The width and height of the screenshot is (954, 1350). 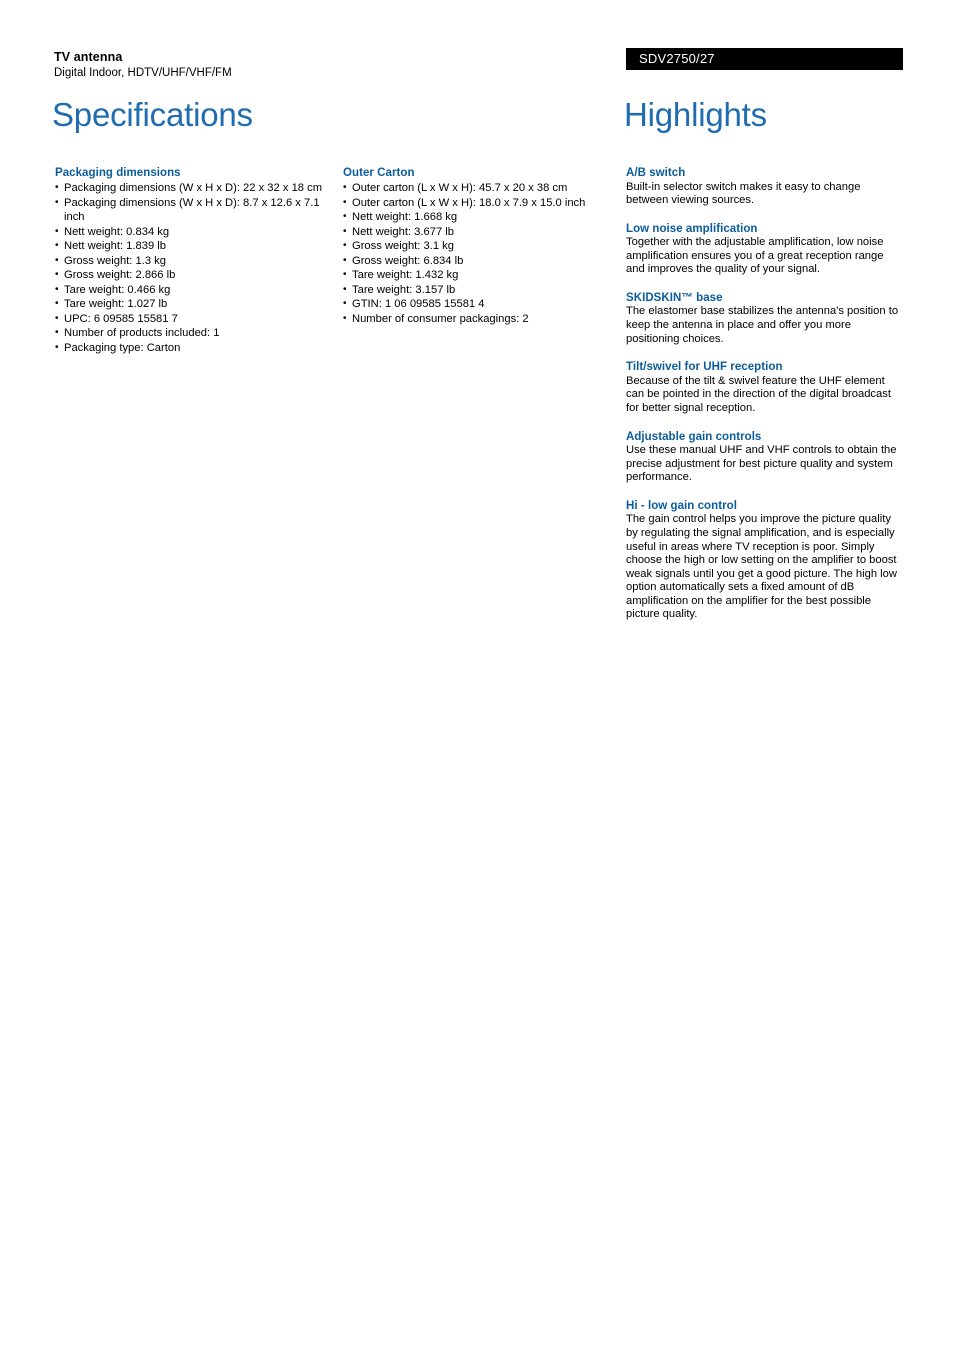 What do you see at coordinates (483, 232) in the screenshot?
I see `spec-item: Nett weight: 3.677 lb` at bounding box center [483, 232].